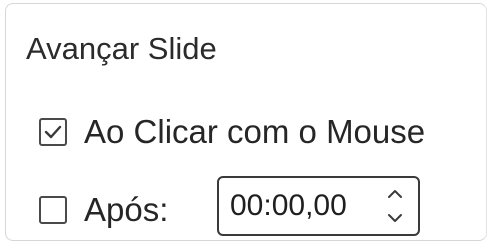 This screenshot has height=245, width=492. I want to click on spinner-arrows, so click(395, 206).